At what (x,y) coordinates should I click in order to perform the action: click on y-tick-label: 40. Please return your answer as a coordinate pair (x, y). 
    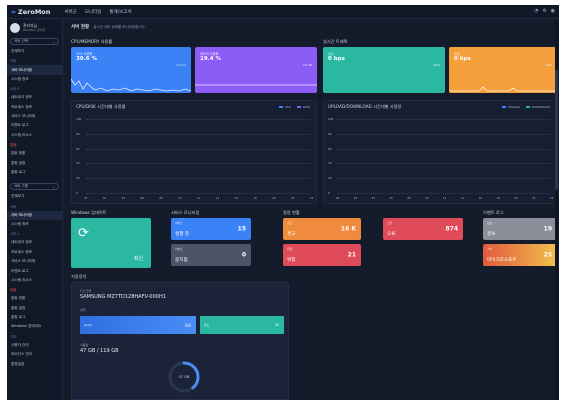
    Looking at the image, I should click on (330, 163).